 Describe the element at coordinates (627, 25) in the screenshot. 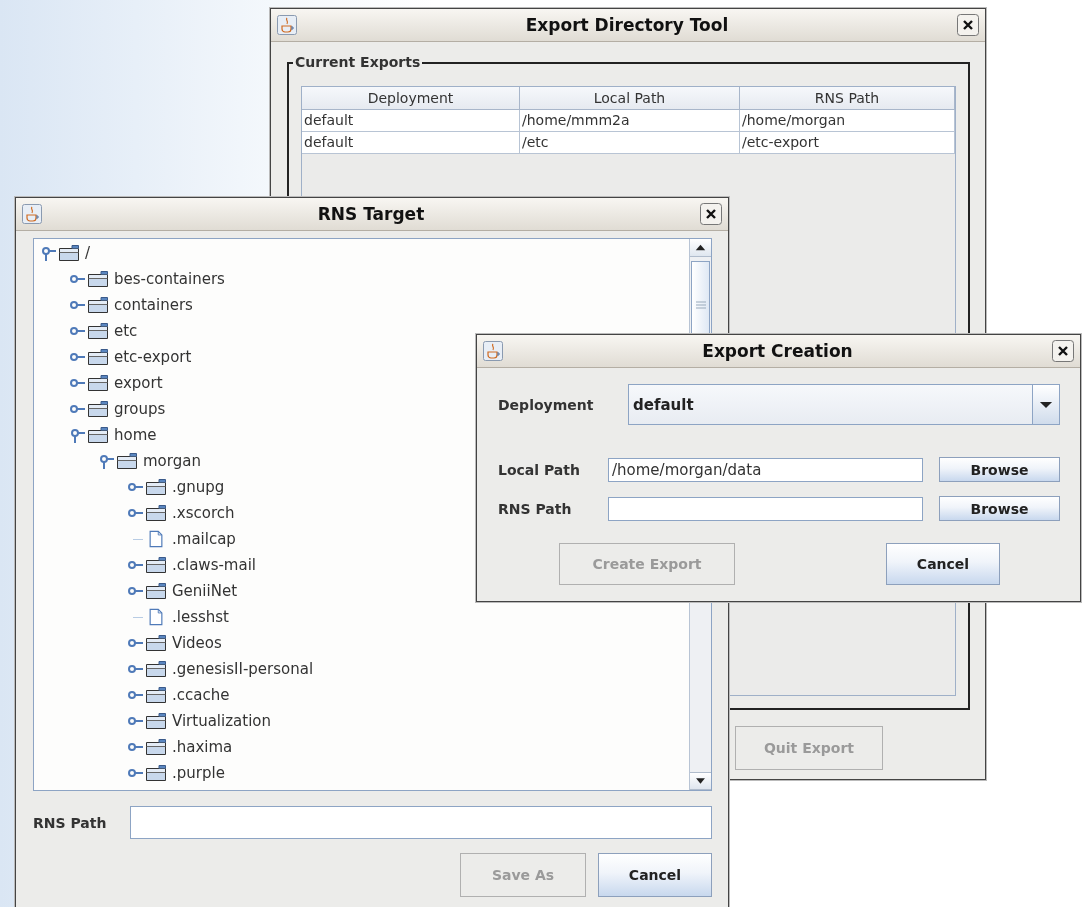

I see `window-title: Export Directory Tool` at that location.